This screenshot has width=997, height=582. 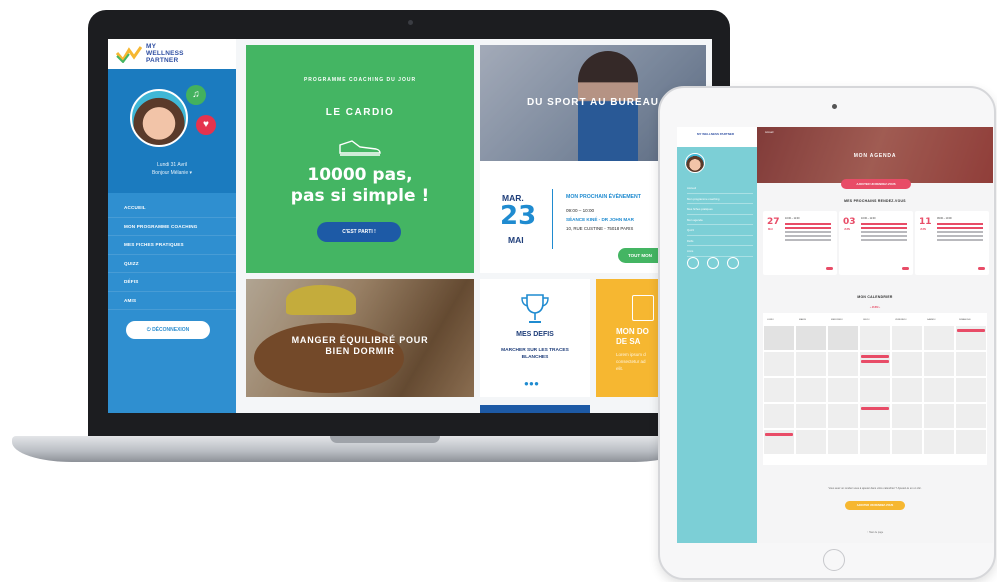 I want to click on logo-mark-icon, so click(x=129, y=54).